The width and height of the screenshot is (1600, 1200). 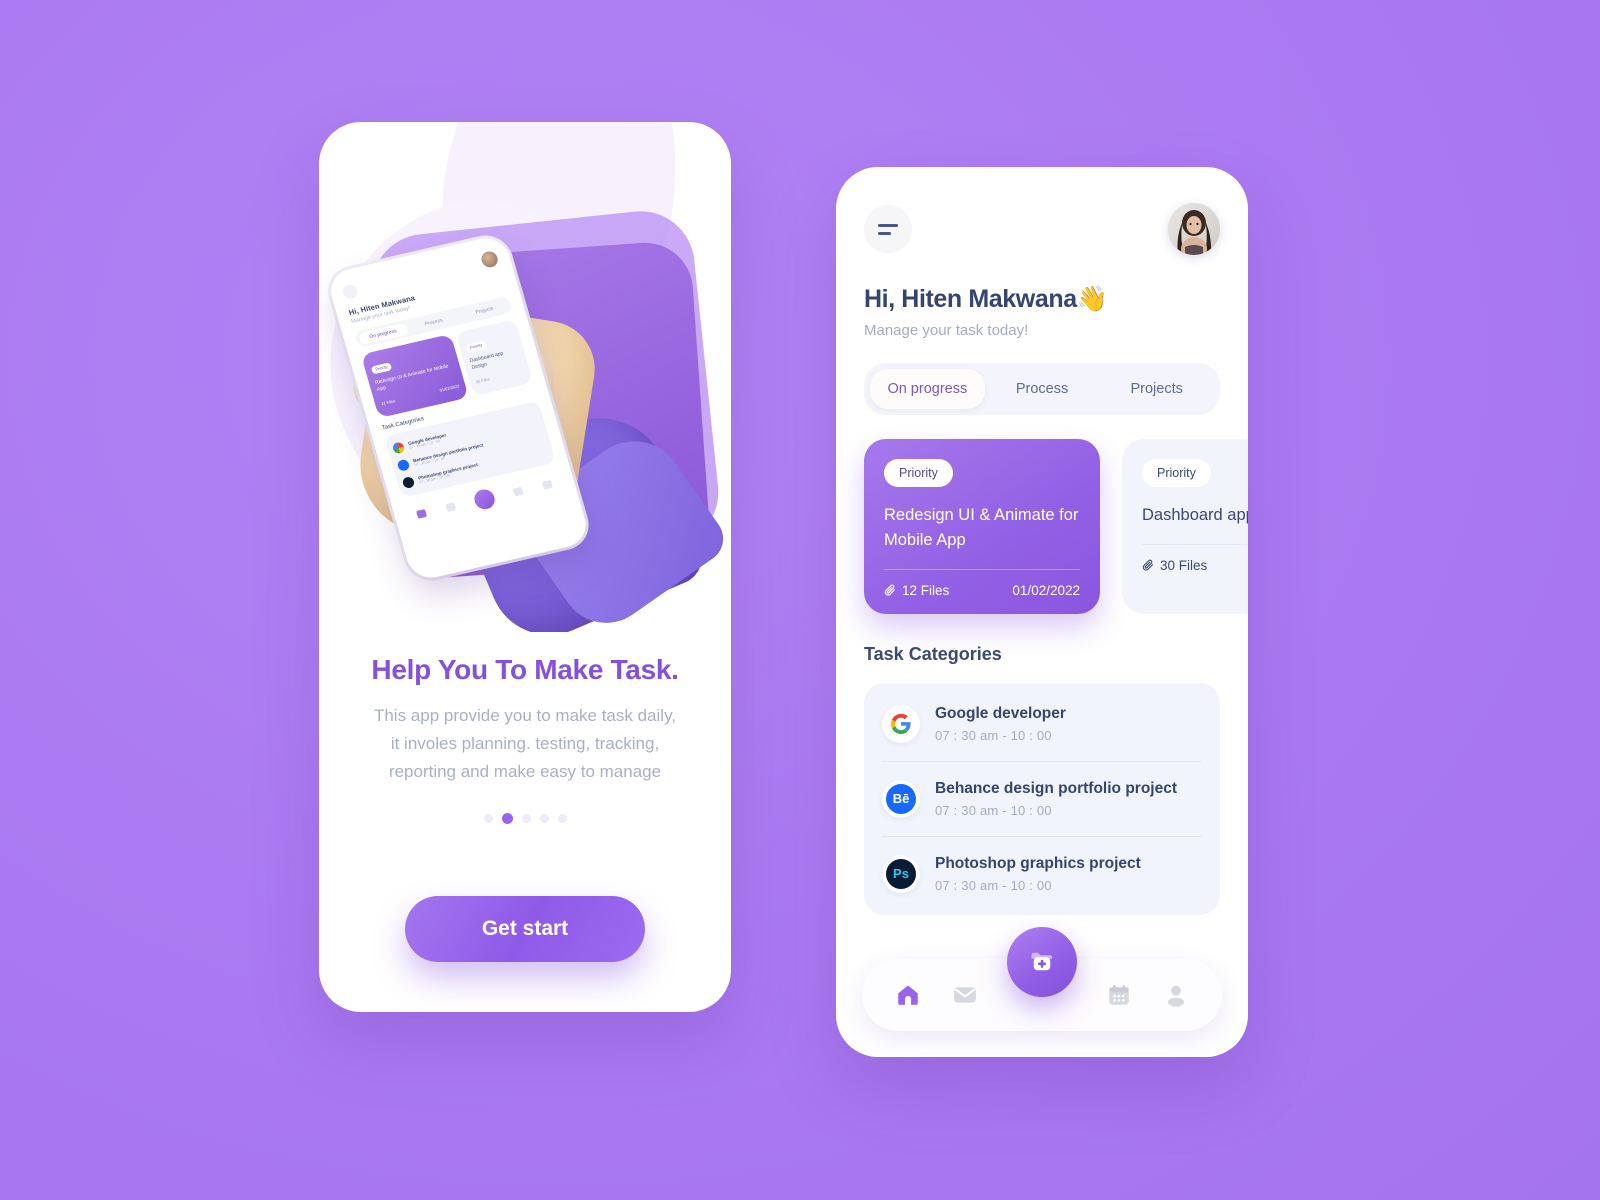 I want to click on task-card-footer: 30 Files, so click(x=1195, y=565).